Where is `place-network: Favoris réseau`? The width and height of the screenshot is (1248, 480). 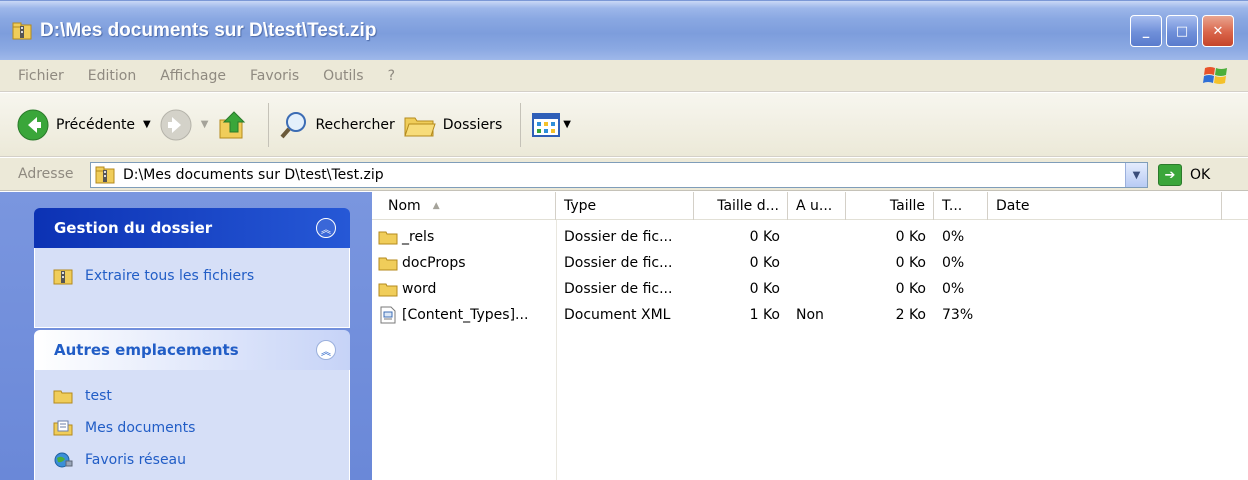
place-network: Favoris réseau is located at coordinates (192, 460).